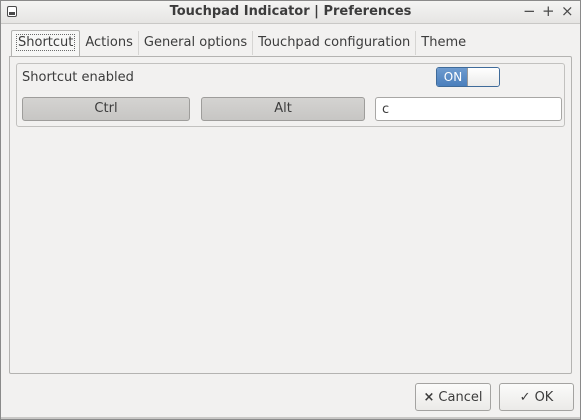  I want to click on tab-shortcut: Shortcut, so click(46, 43).